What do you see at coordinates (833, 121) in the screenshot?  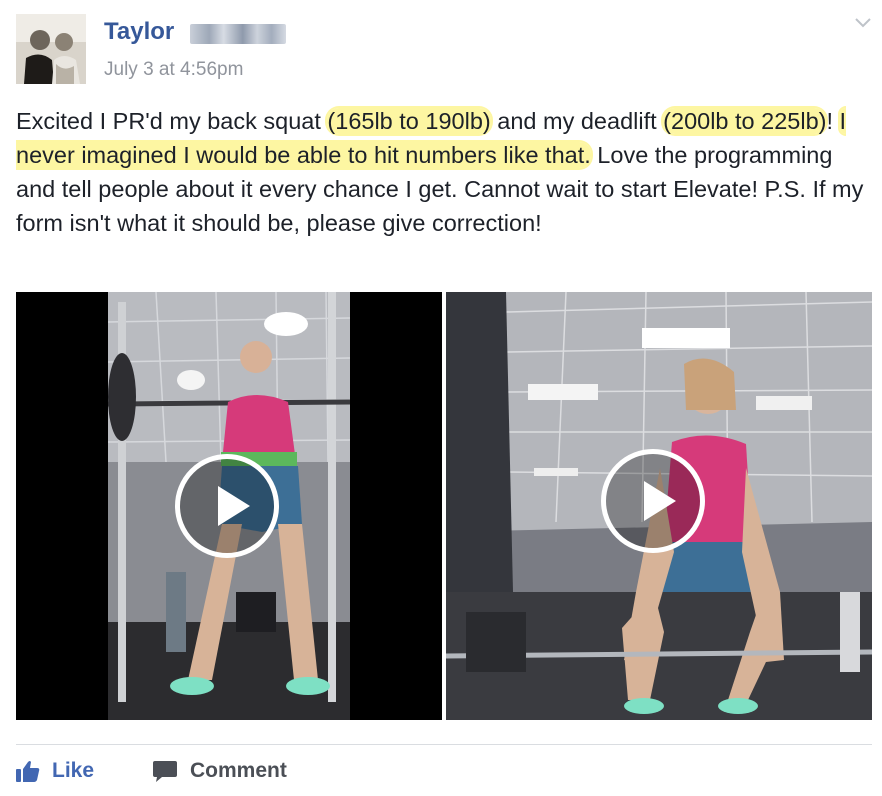 I see `post-text-segment: !` at bounding box center [833, 121].